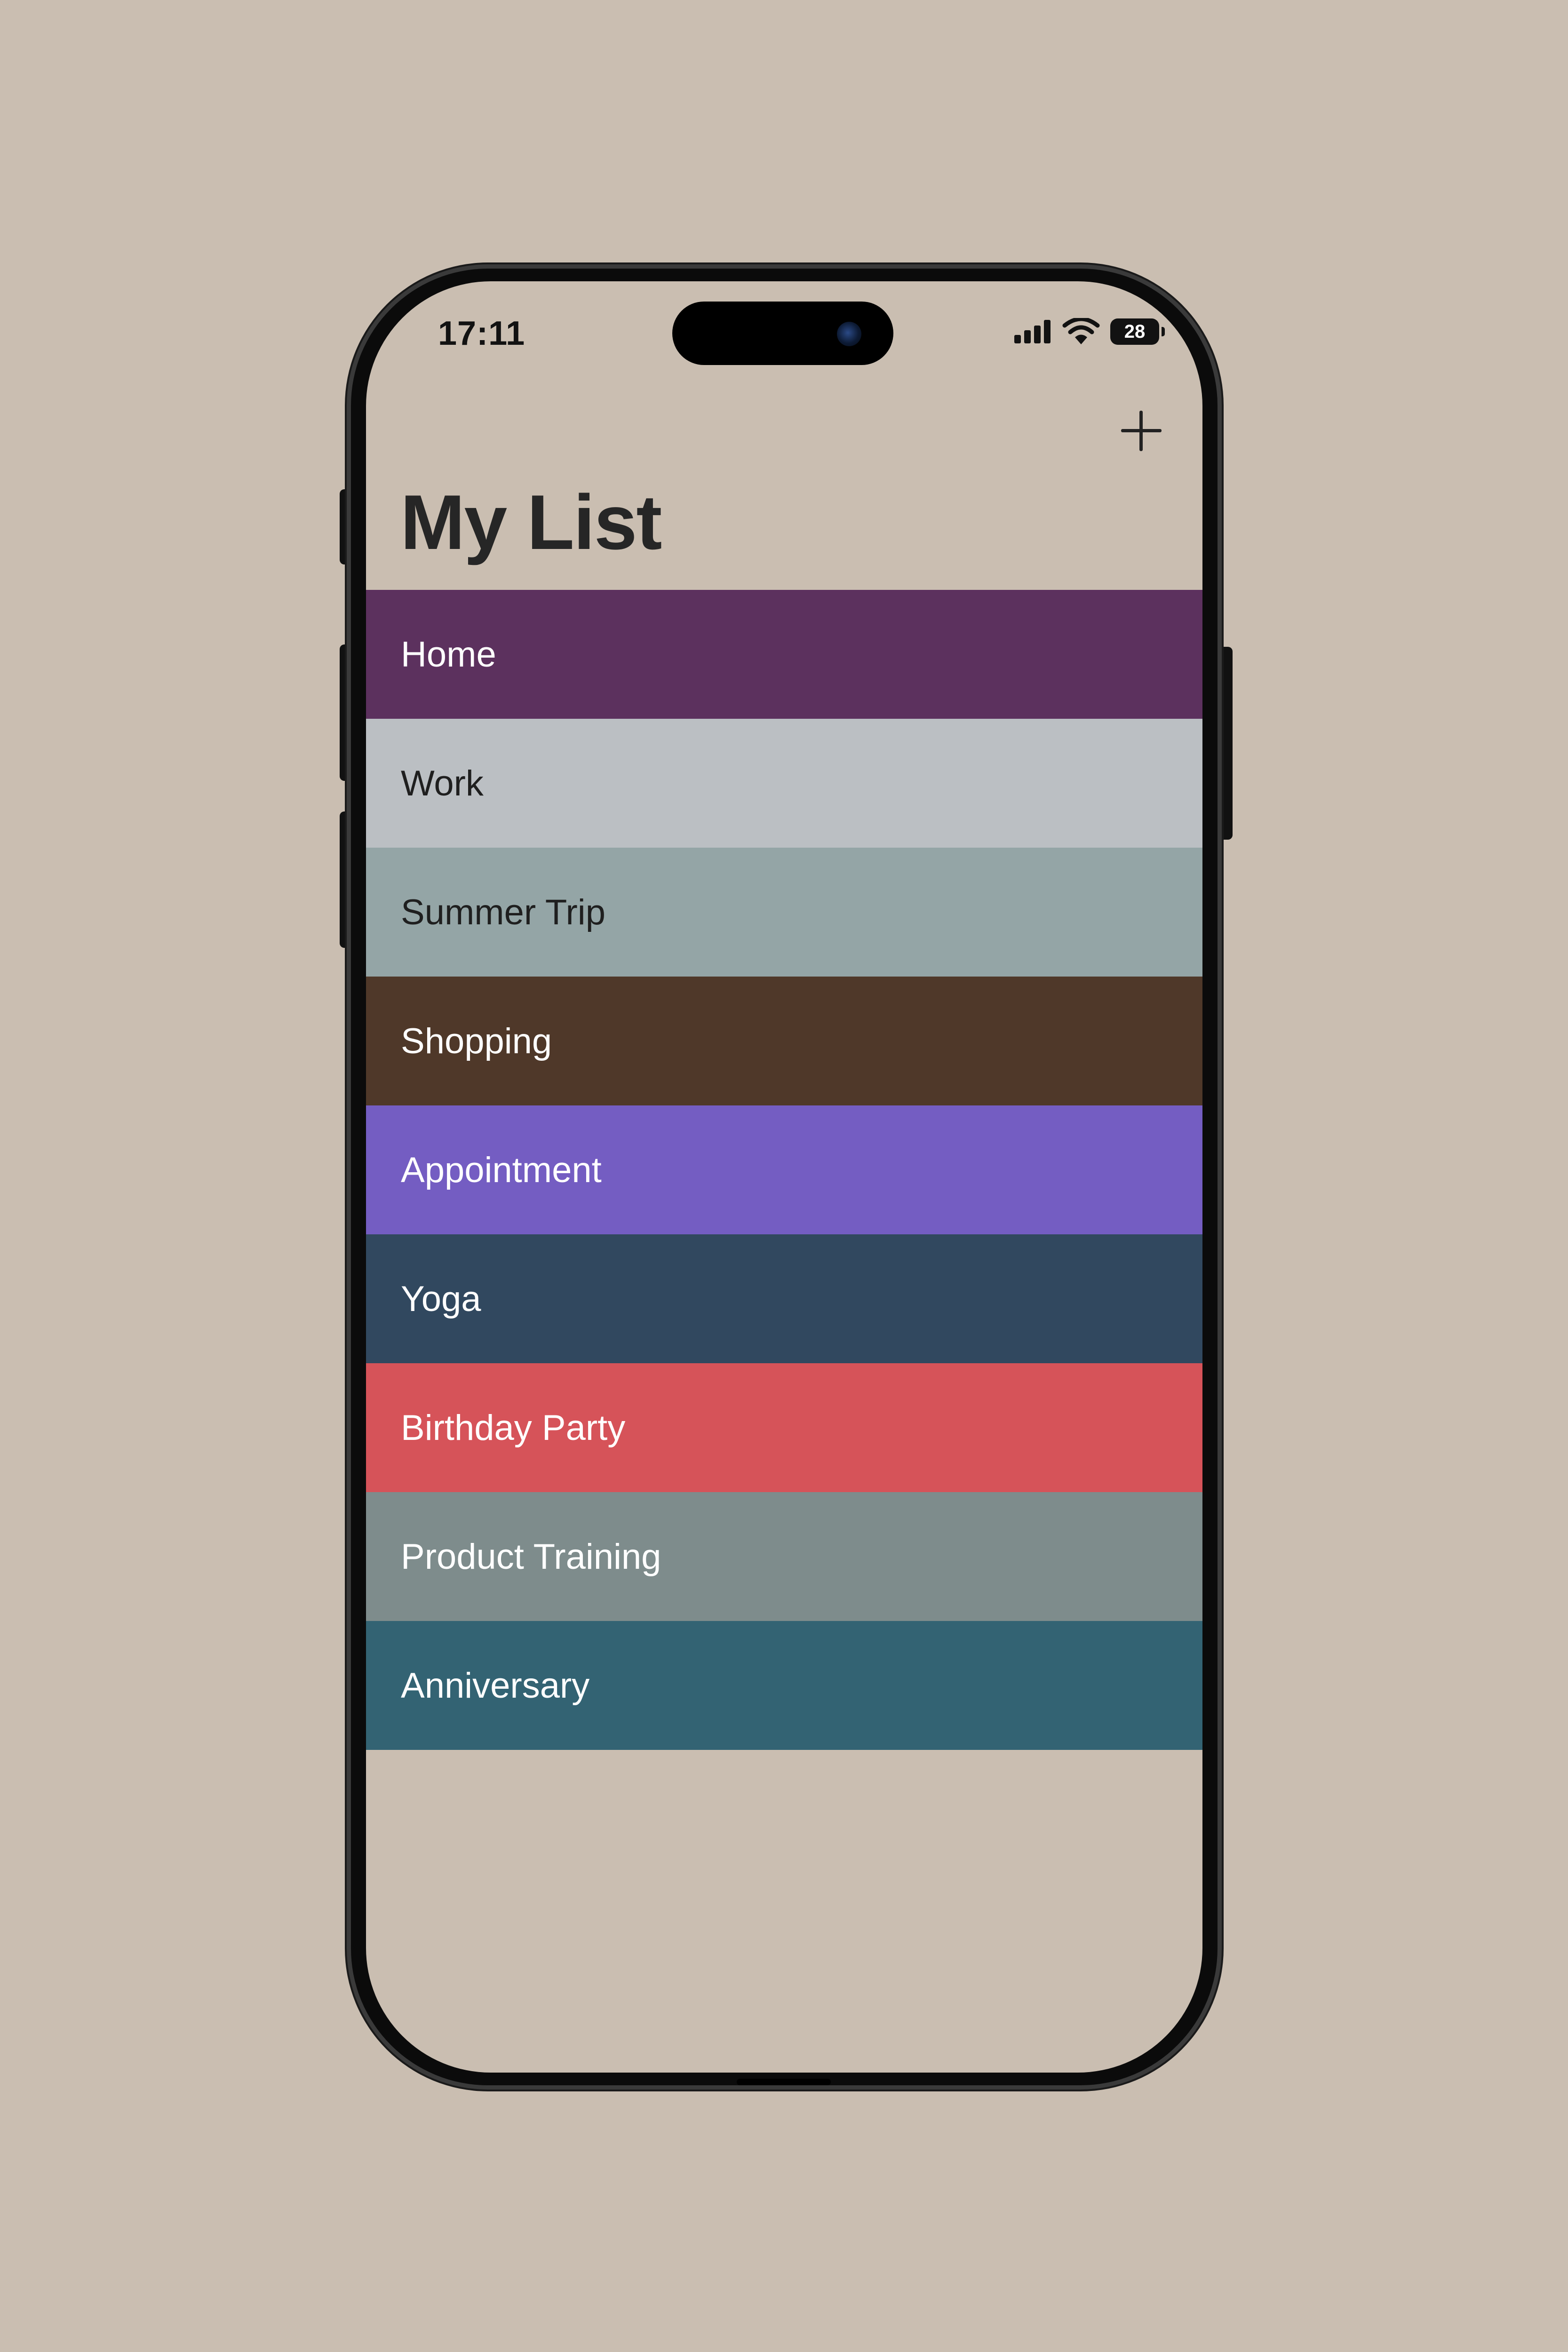 The width and height of the screenshot is (1568, 2352). I want to click on list-item-label: Summer Trip, so click(503, 912).